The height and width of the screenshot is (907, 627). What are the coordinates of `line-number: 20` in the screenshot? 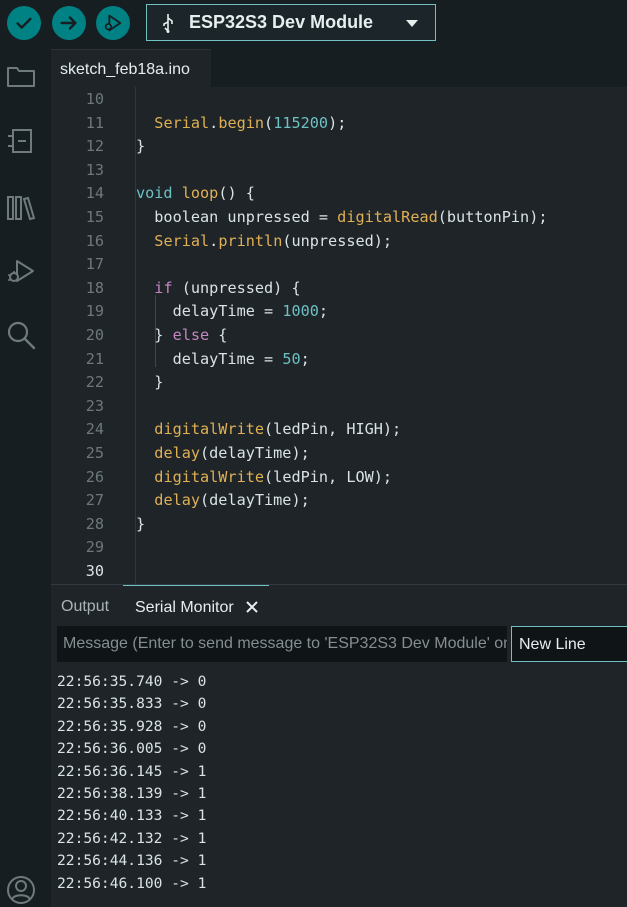 It's located at (94, 335).